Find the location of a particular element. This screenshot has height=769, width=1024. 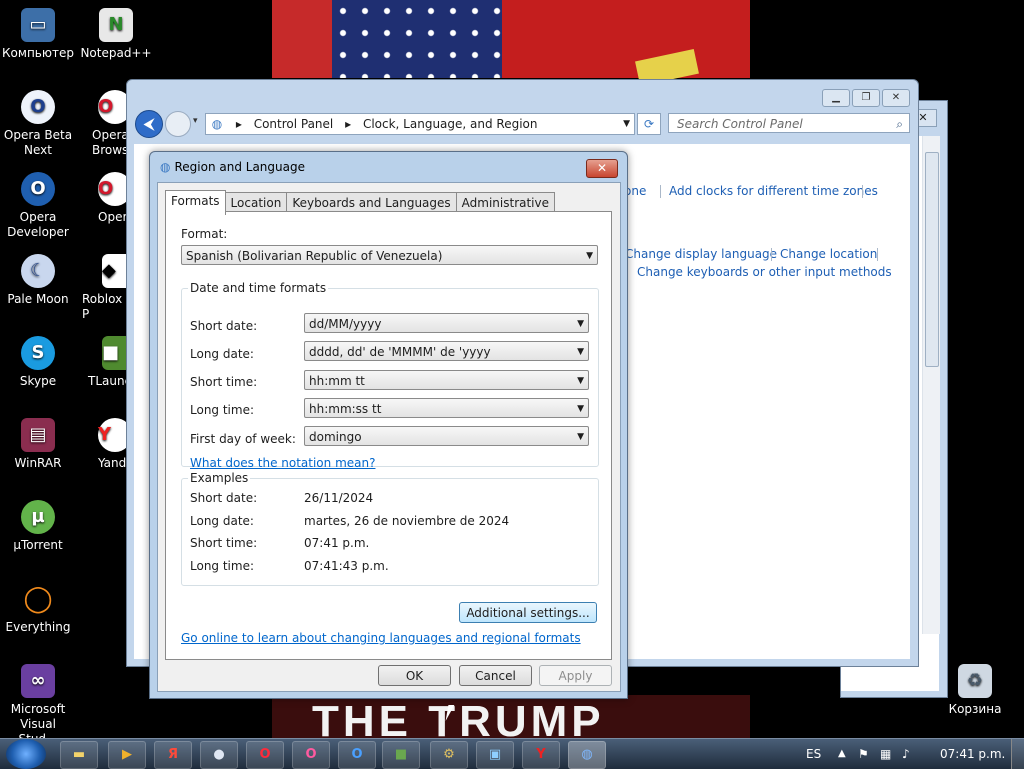

link-change-display-language: Change display language is located at coordinates (701, 254).